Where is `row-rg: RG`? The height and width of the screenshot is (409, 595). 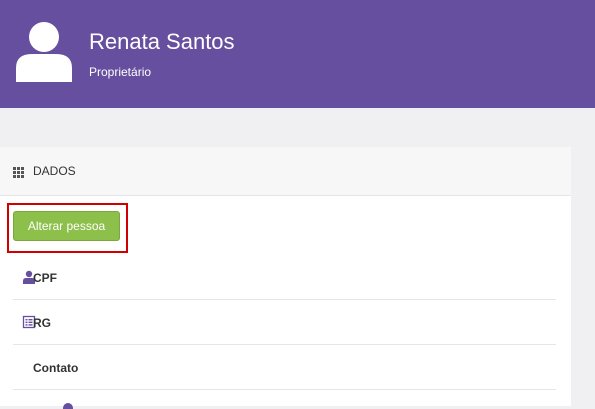
row-rg: RG is located at coordinates (284, 323).